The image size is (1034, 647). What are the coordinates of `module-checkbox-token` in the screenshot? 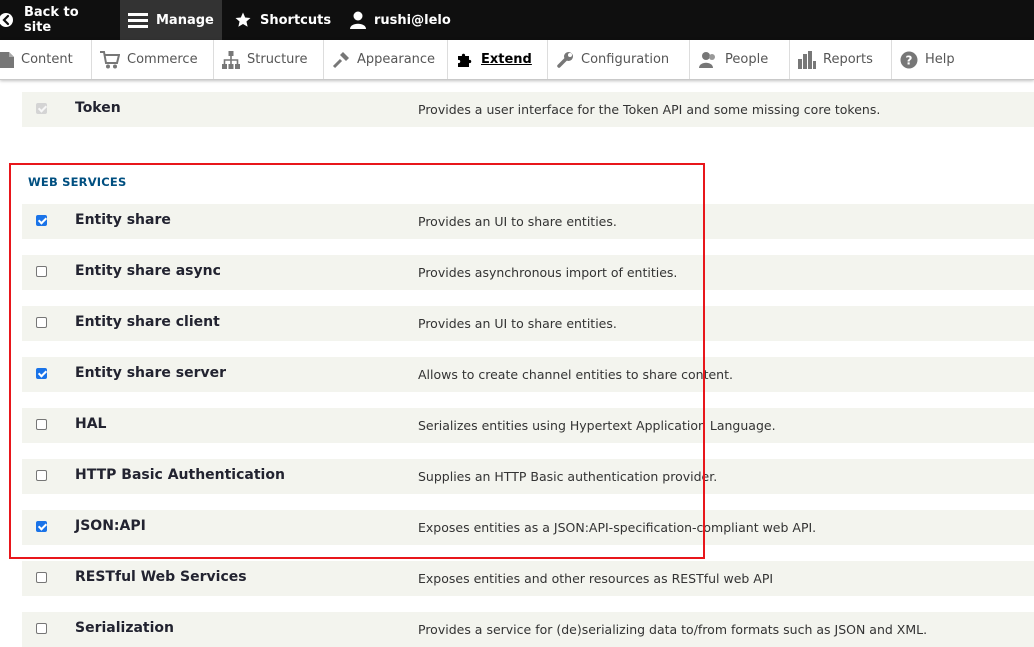 It's located at (41, 108).